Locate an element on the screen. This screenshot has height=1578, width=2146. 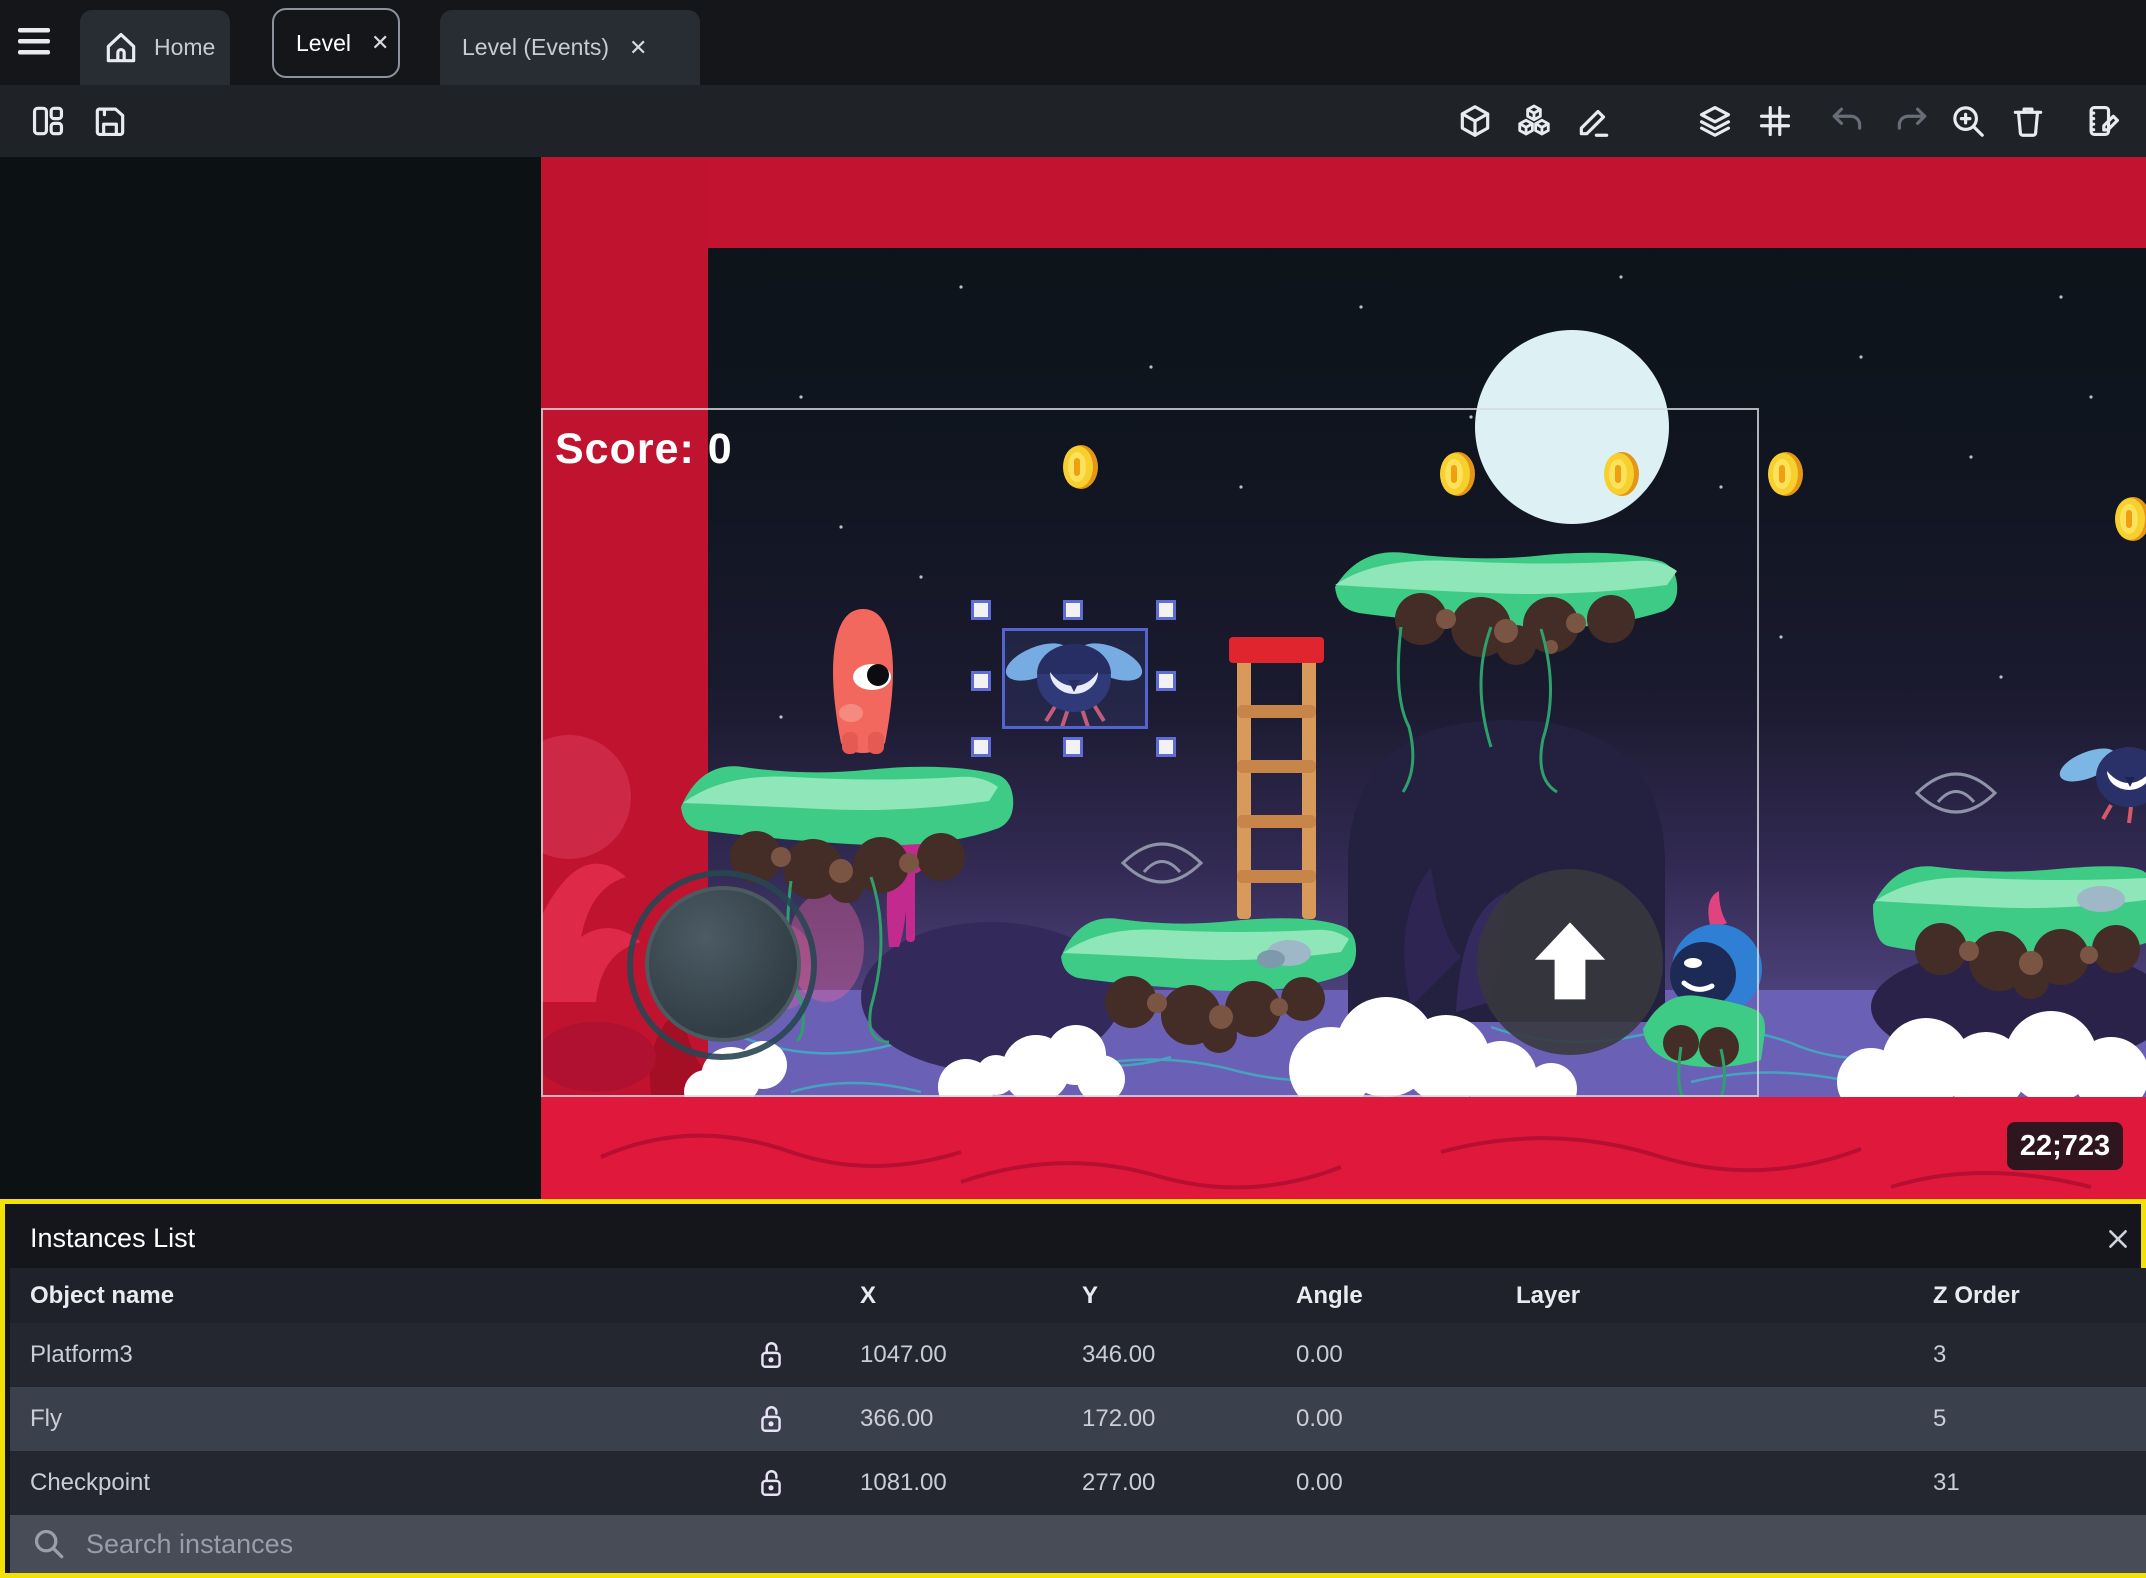
selection-handle-bottom-right is located at coordinates (1166, 747).